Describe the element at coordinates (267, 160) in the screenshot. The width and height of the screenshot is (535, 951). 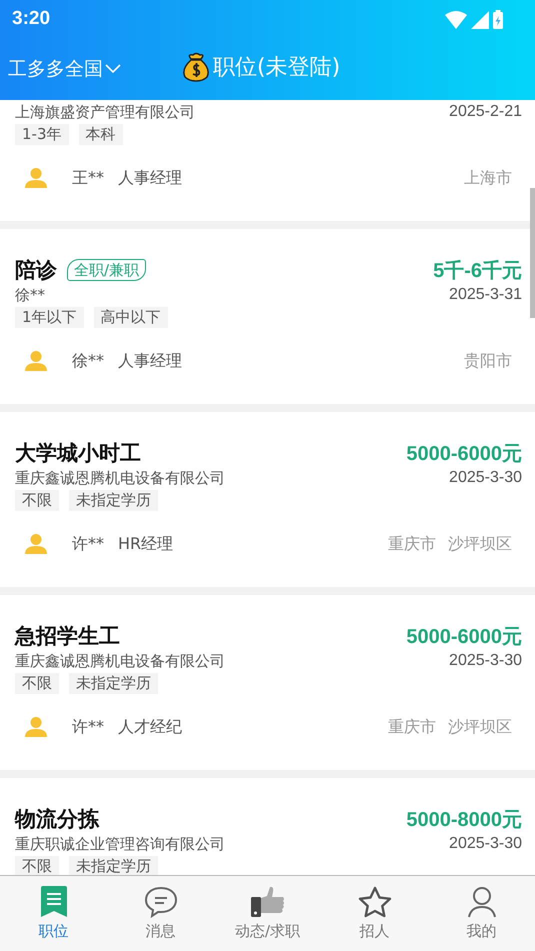
I see `job-card: 上海旗盛资产管理有限公司 2025-2-21 1-3年 本科 王** 人事经理 上海市` at that location.